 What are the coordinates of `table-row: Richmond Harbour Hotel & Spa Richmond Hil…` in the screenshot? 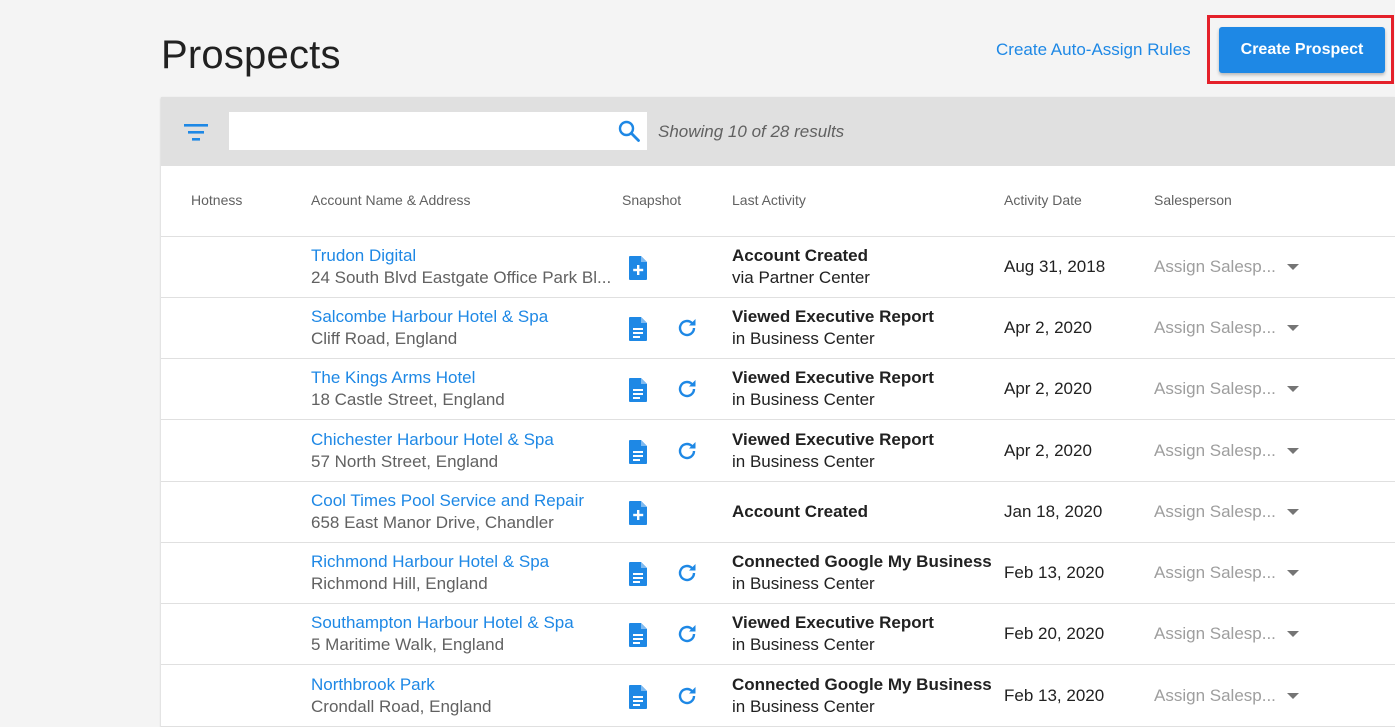 It's located at (778, 573).